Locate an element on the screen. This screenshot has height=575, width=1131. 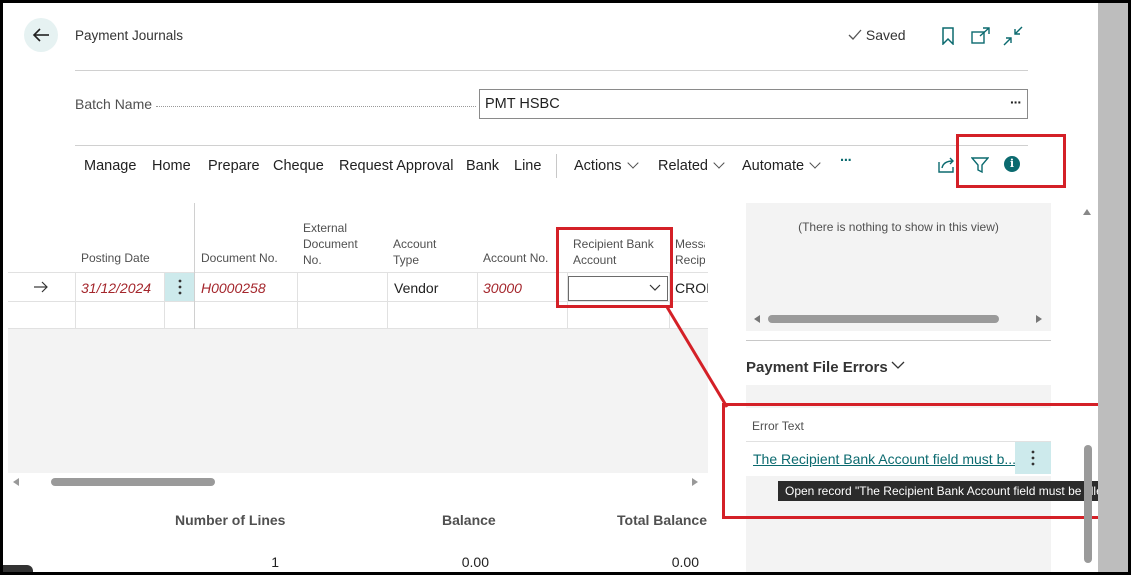
factbox-h-scroll-left is located at coordinates (757, 319).